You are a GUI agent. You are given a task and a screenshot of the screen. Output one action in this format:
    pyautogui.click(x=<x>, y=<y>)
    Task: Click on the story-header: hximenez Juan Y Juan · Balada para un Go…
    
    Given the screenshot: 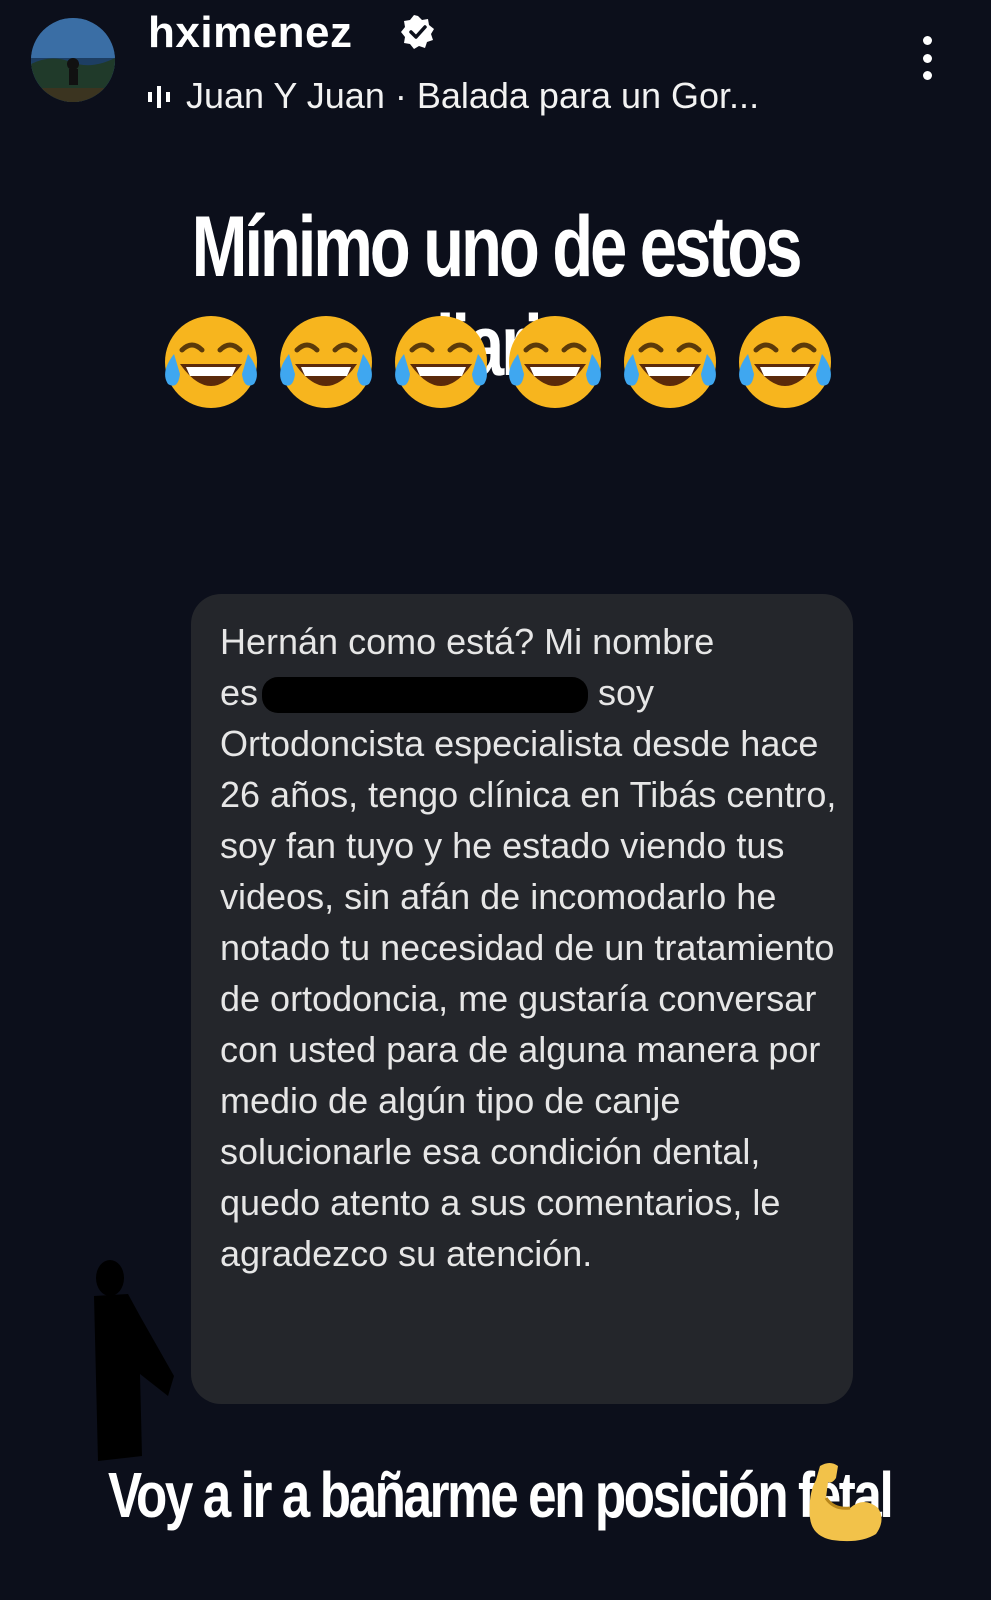 What is the action you would take?
    pyautogui.click(x=495, y=65)
    